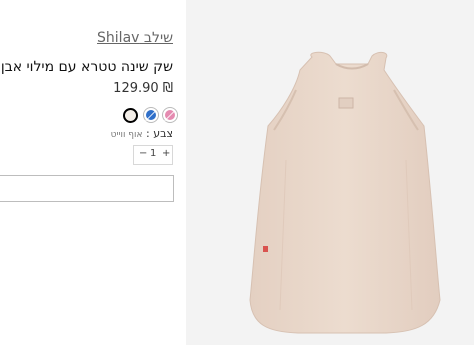 Image resolution: width=474 pixels, height=349 pixels. What do you see at coordinates (130, 115) in the screenshot?
I see `swatch-off-white` at bounding box center [130, 115].